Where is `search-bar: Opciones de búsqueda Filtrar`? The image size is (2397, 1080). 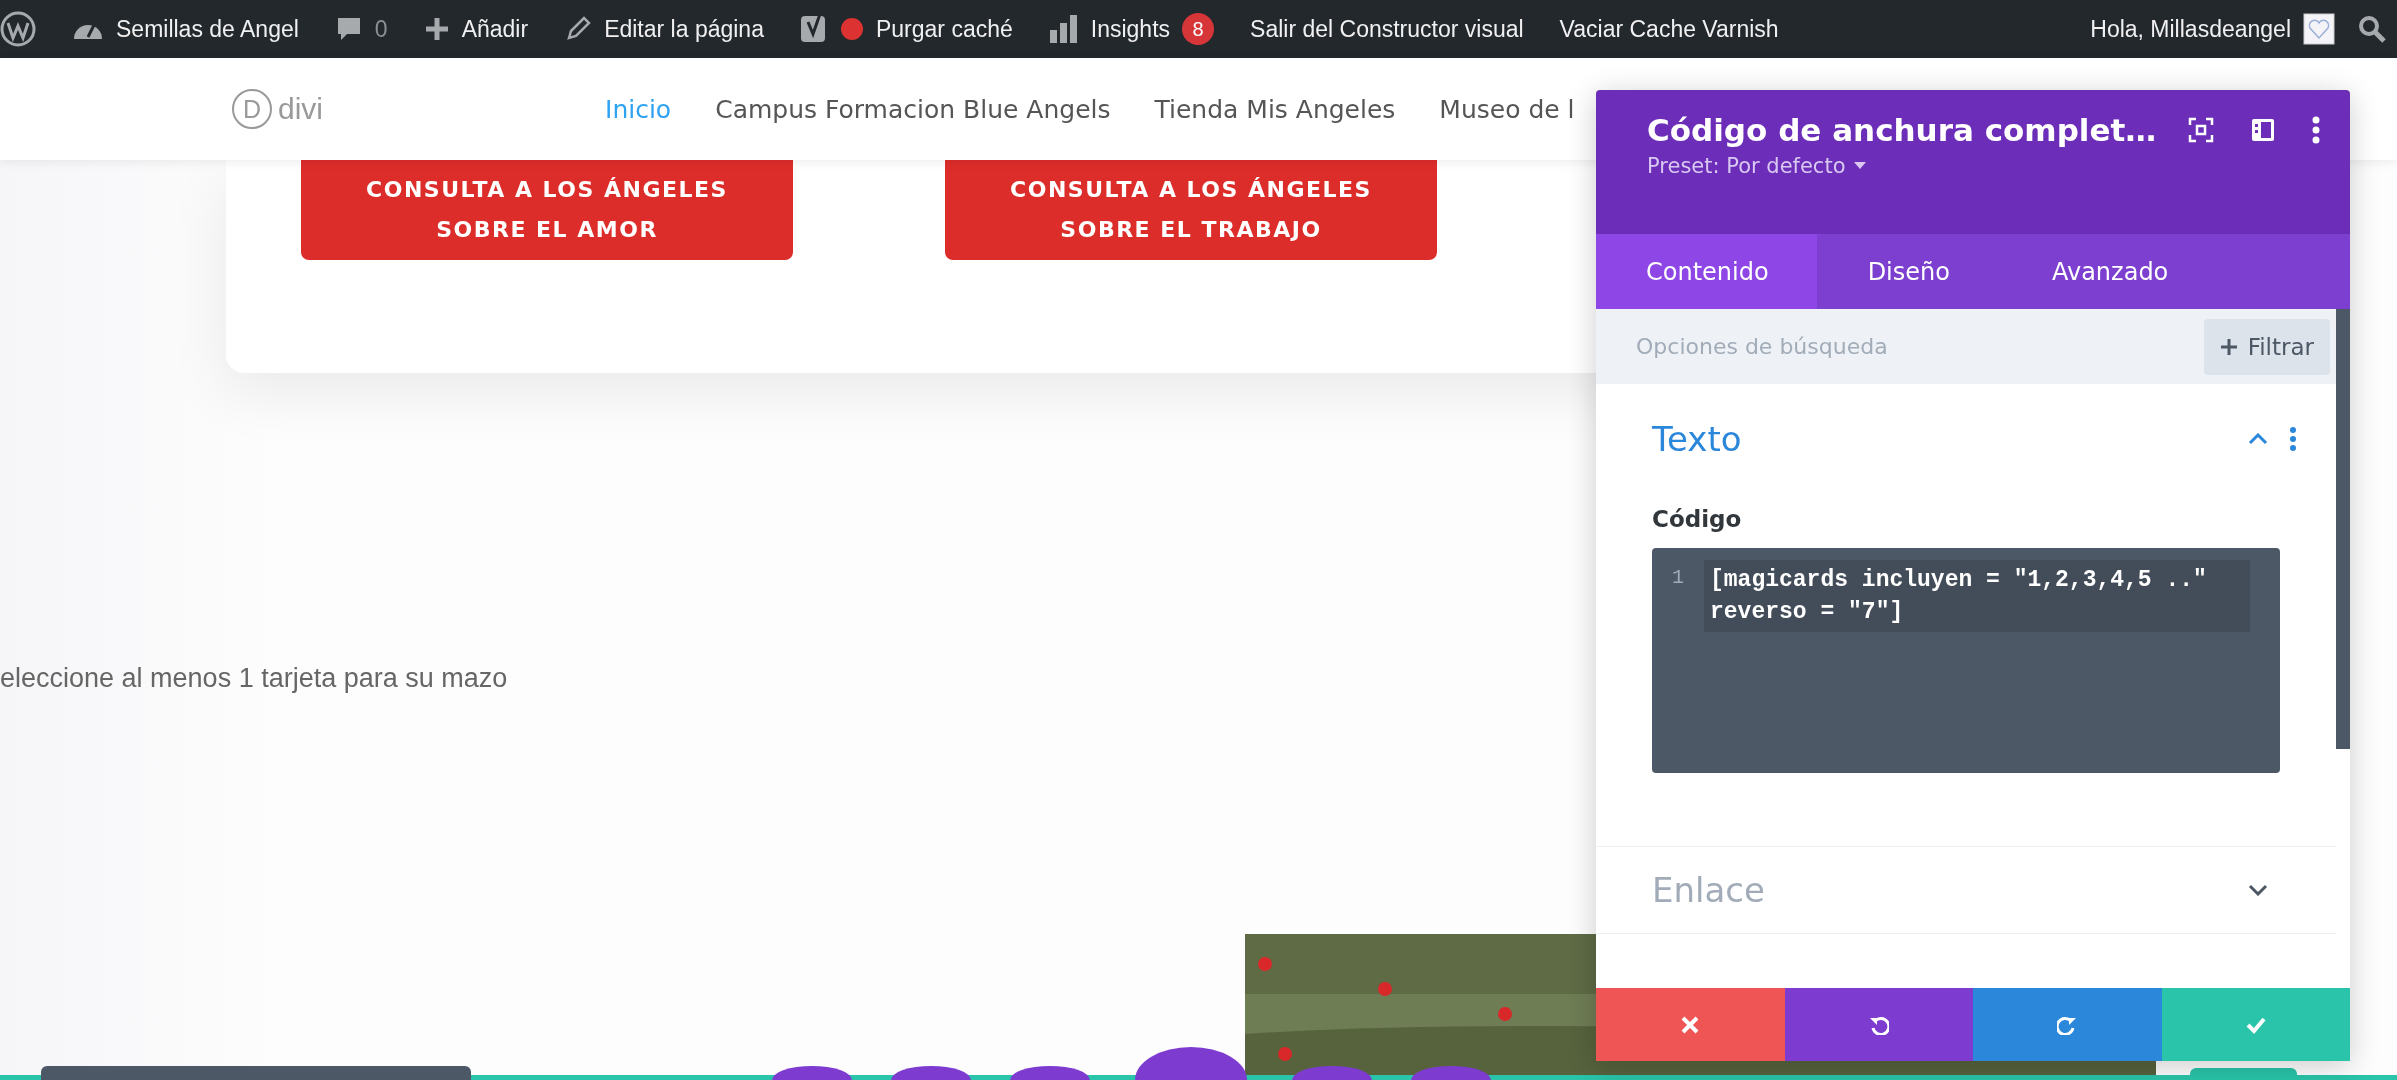 search-bar: Opciones de búsqueda Filtrar is located at coordinates (1966, 346).